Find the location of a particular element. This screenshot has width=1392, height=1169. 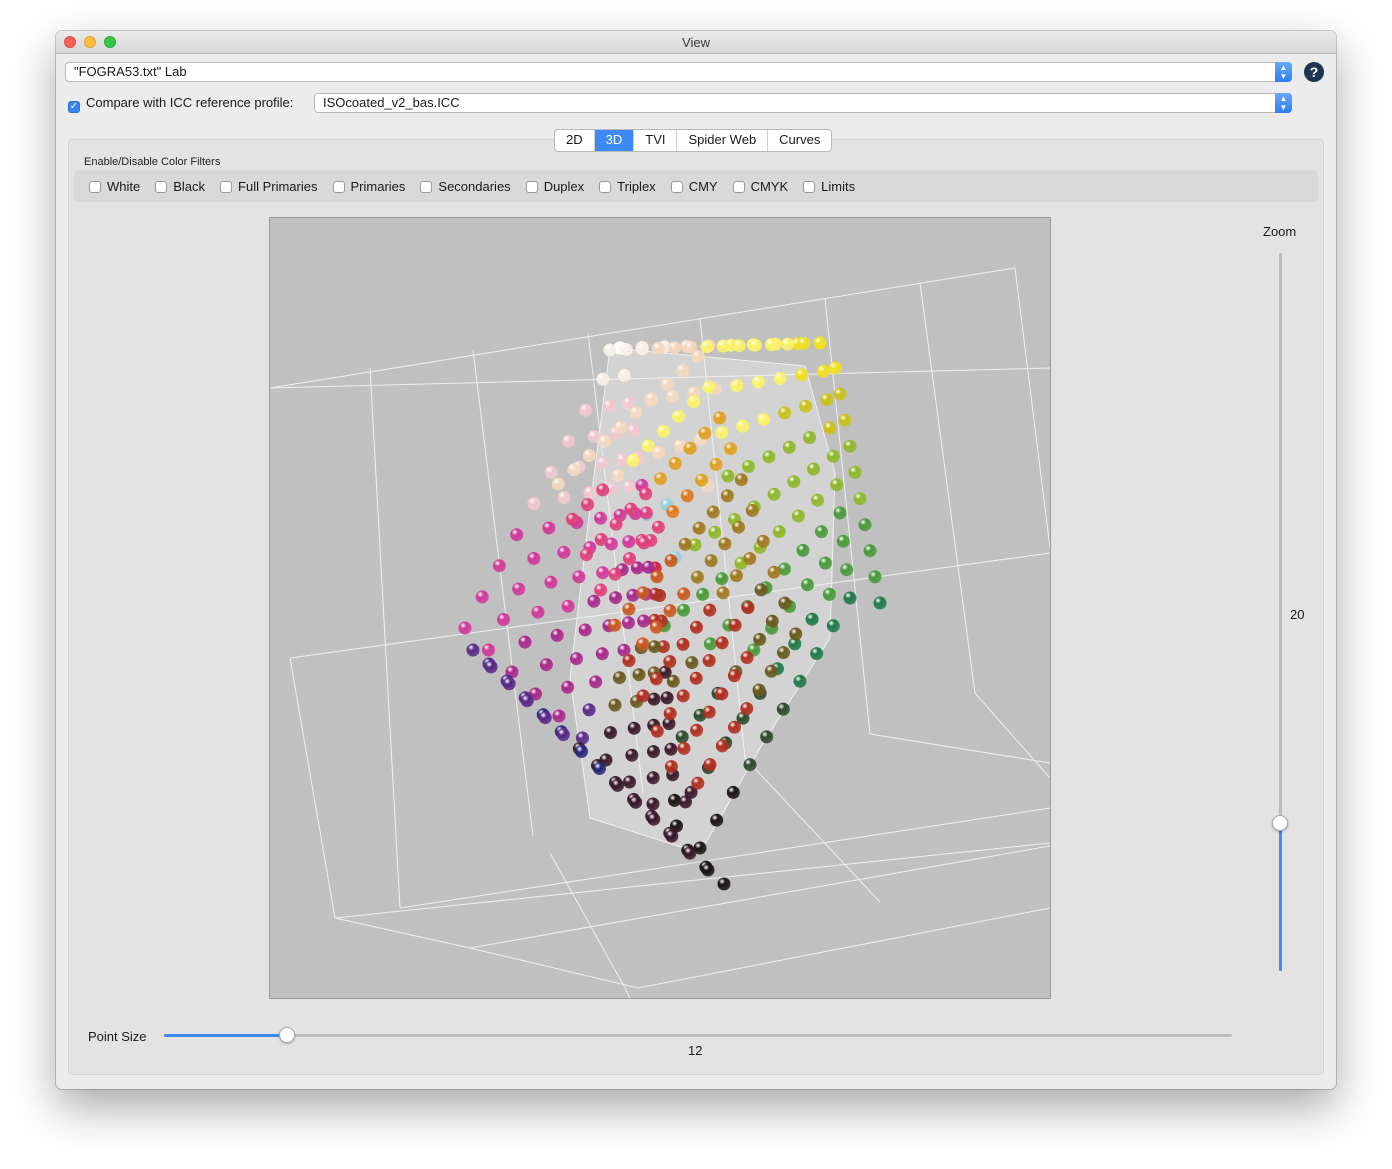

filter-duplex: Duplex is located at coordinates (554, 186).